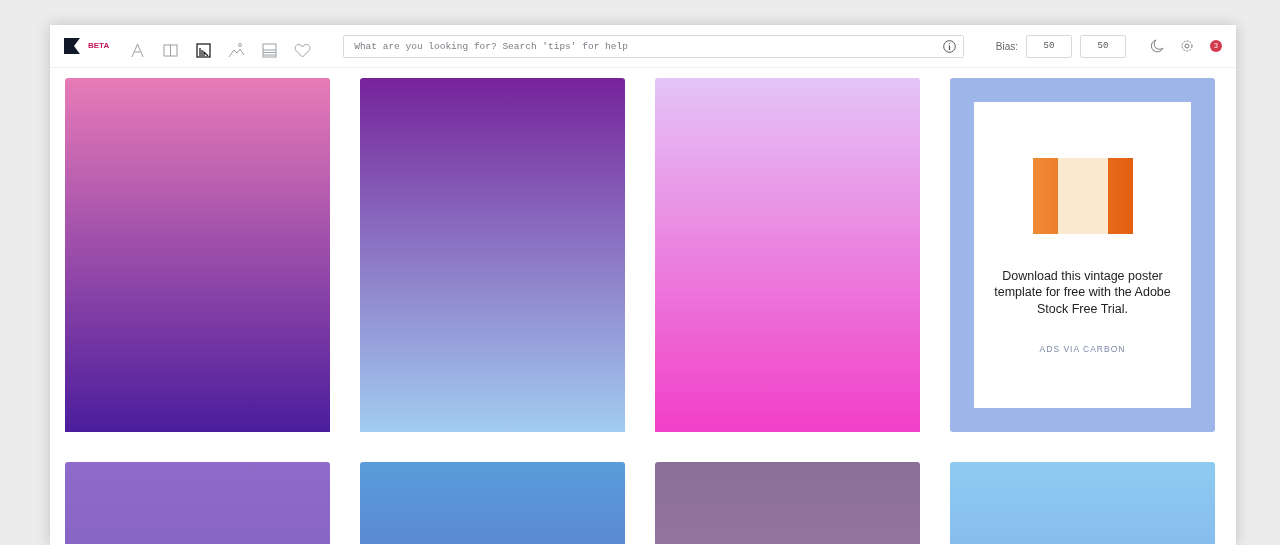 Image resolution: width=1280 pixels, height=545 pixels. I want to click on poster-image, so click(1082, 196).